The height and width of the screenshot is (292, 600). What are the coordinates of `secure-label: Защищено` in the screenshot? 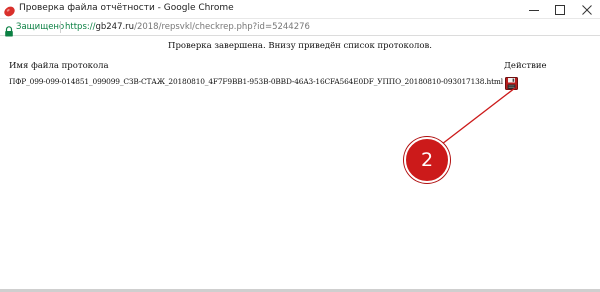 It's located at (40, 27).